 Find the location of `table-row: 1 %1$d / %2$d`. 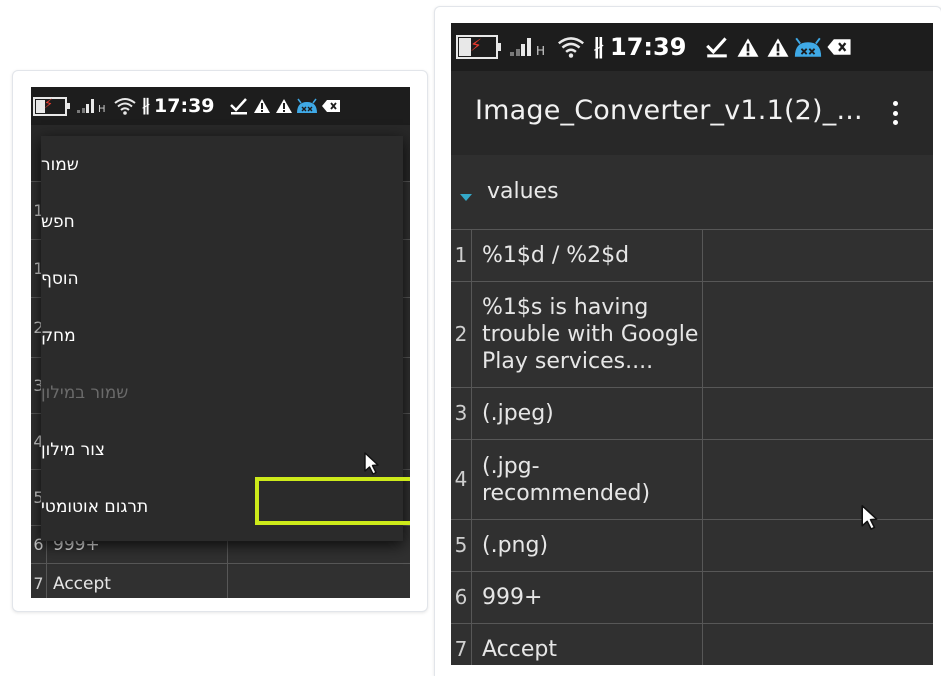

table-row: 1 %1$d / %2$d is located at coordinates (692, 255).